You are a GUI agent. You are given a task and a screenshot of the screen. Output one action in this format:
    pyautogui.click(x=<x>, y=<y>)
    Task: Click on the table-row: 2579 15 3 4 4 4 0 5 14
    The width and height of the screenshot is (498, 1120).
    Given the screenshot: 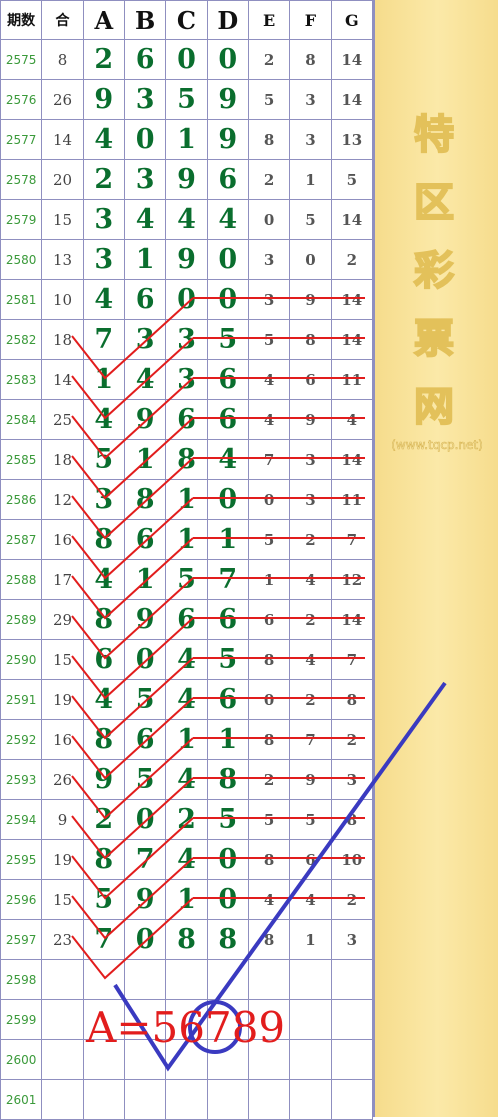 What is the action you would take?
    pyautogui.click(x=187, y=219)
    